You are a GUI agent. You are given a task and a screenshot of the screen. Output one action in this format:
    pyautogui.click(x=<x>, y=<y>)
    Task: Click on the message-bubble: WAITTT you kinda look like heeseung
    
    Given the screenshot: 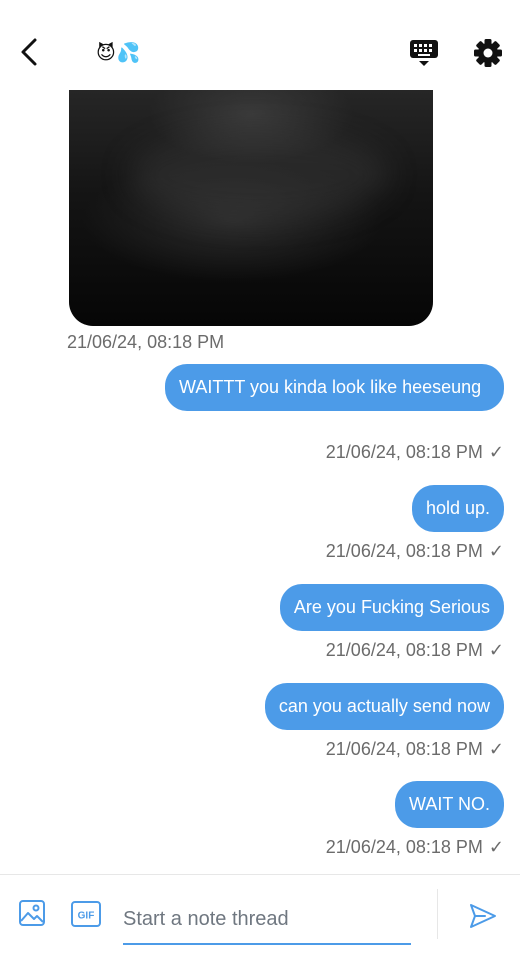 What is the action you would take?
    pyautogui.click(x=334, y=387)
    